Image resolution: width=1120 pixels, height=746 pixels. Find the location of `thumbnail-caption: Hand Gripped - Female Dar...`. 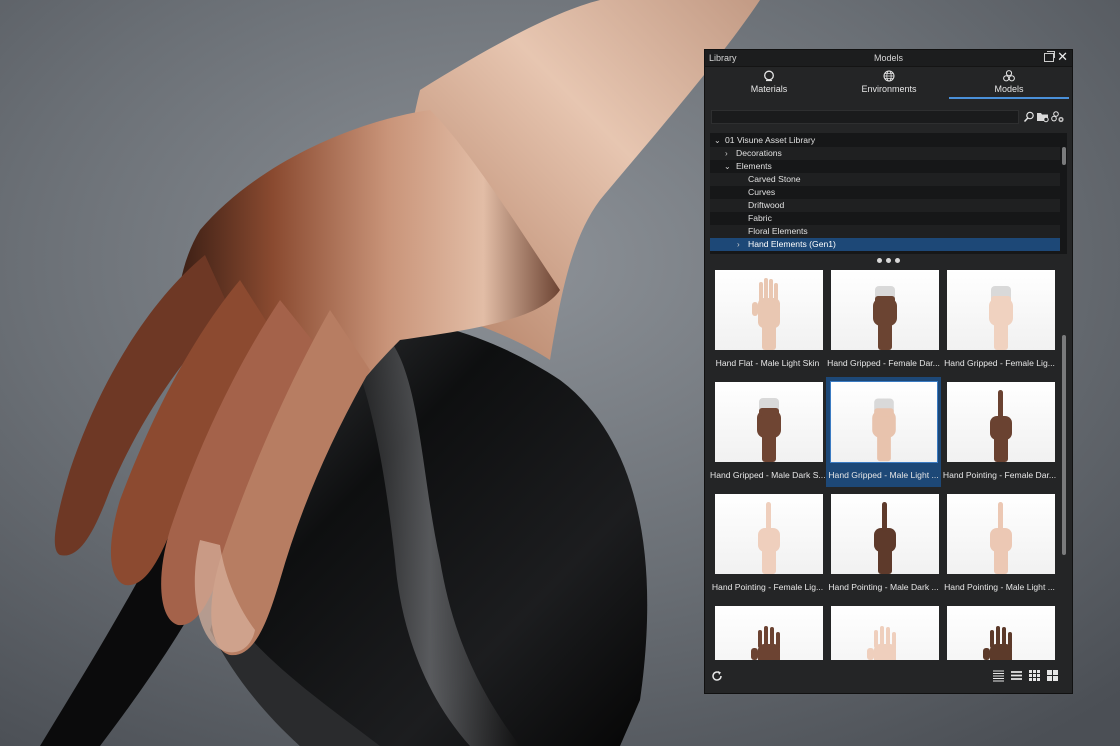

thumbnail-caption: Hand Gripped - Female Dar... is located at coordinates (883, 363).